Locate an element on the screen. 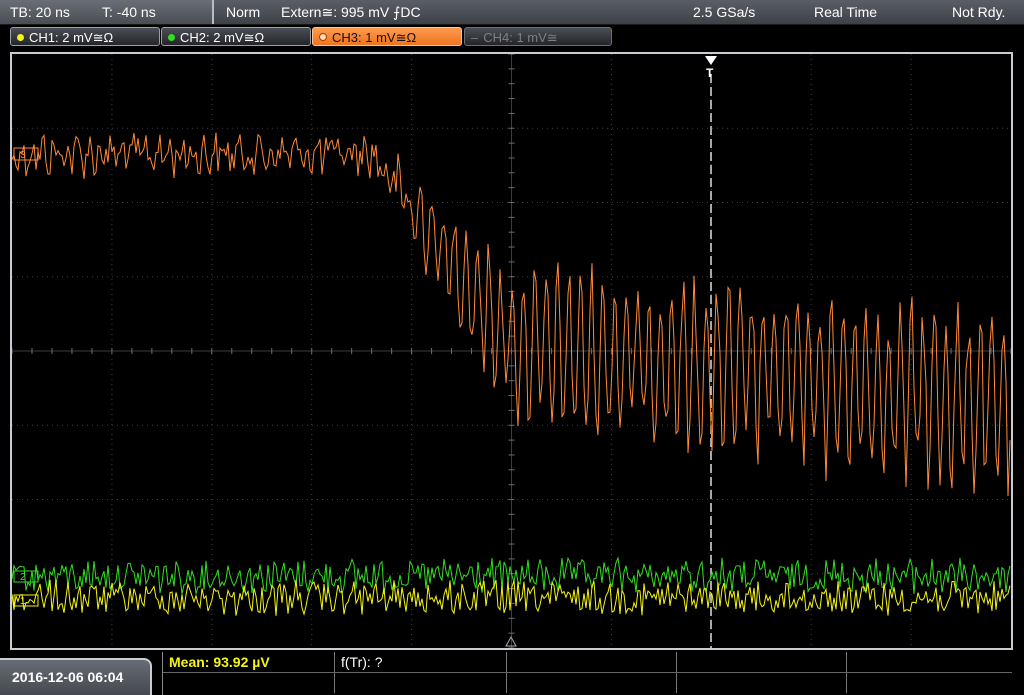  tab-ch1: CH1: 2 mV≅Ω is located at coordinates (85, 36).